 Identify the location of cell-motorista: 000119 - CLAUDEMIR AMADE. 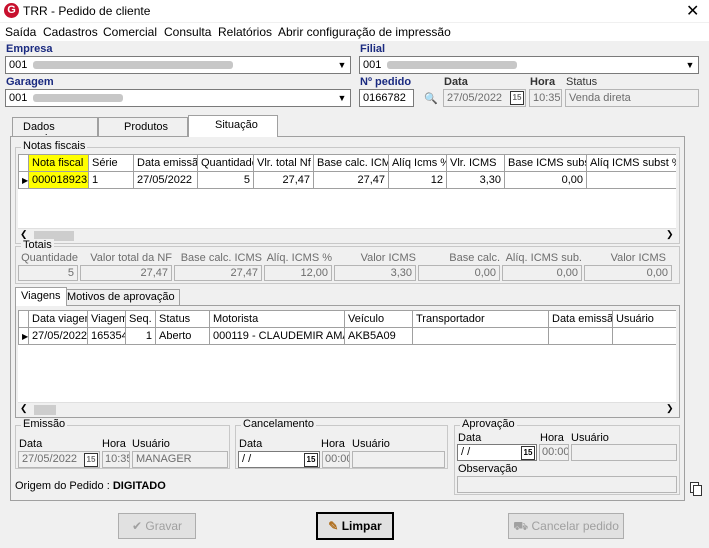
(277, 336).